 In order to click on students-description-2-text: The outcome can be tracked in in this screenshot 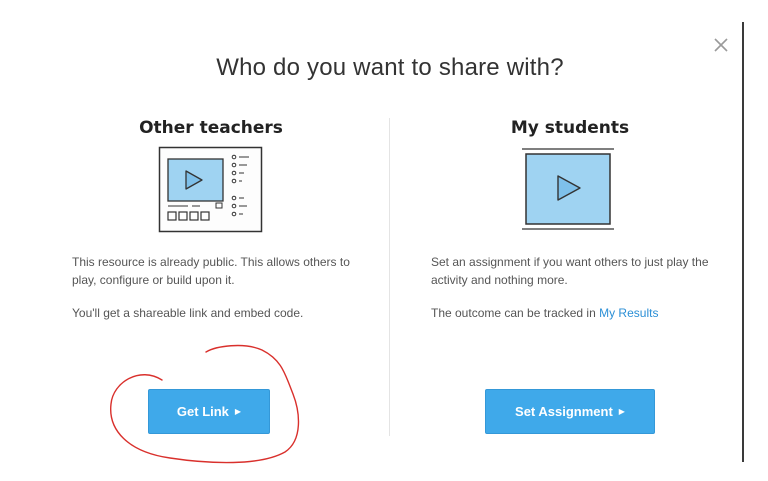, I will do `click(515, 313)`.